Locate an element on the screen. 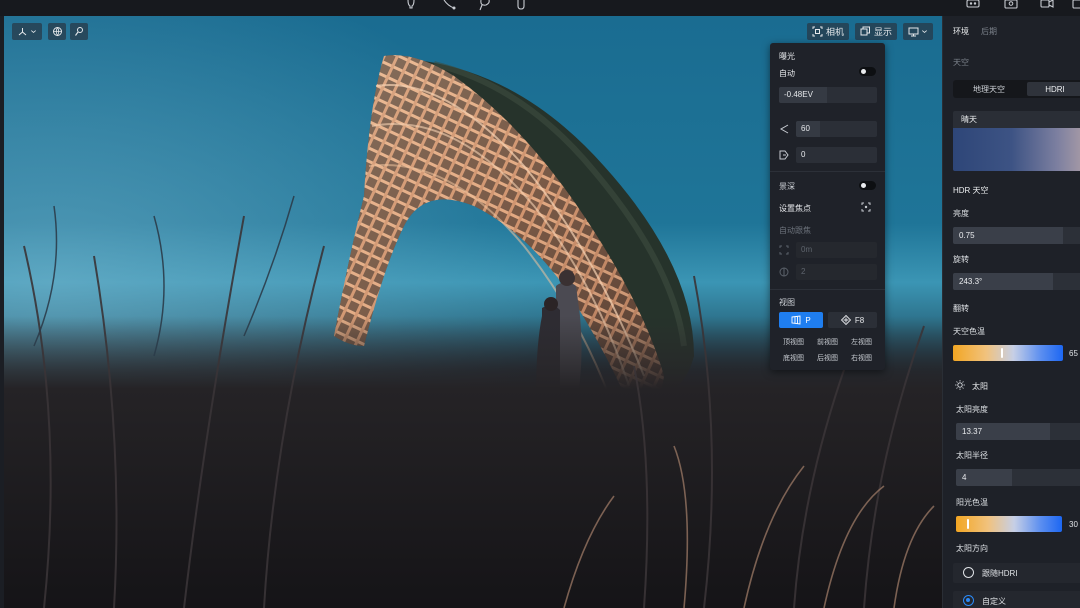 This screenshot has width=1080, height=608. sky-temperature-knob is located at coordinates (1002, 353).